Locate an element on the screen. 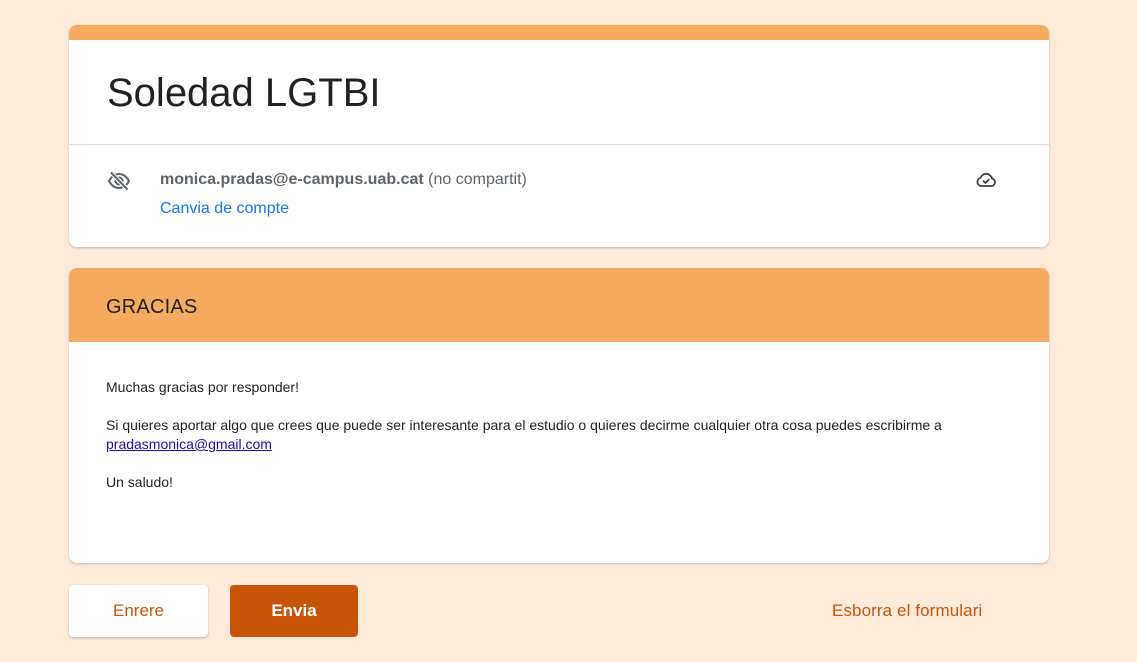 This screenshot has height=662, width=1137. switch-account-link: Canvia de compte is located at coordinates (224, 209).